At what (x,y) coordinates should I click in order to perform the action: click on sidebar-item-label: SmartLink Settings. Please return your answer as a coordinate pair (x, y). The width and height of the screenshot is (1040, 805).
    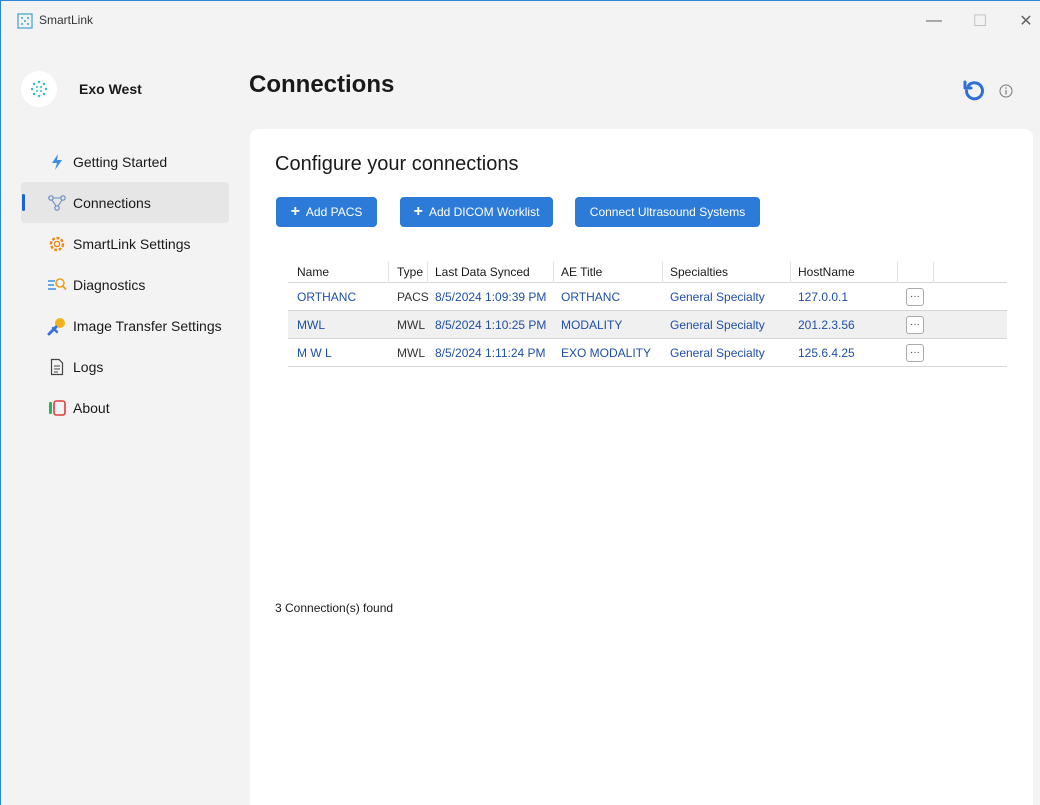
    Looking at the image, I should click on (132, 243).